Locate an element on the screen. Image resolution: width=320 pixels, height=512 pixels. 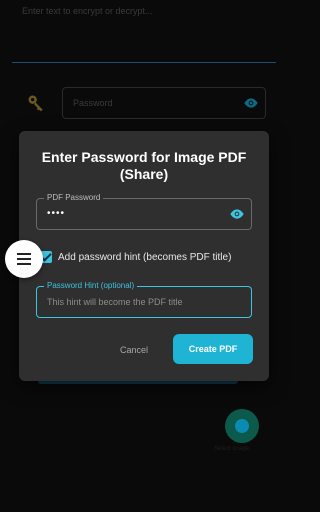
menu-icon is located at coordinates (24, 259).